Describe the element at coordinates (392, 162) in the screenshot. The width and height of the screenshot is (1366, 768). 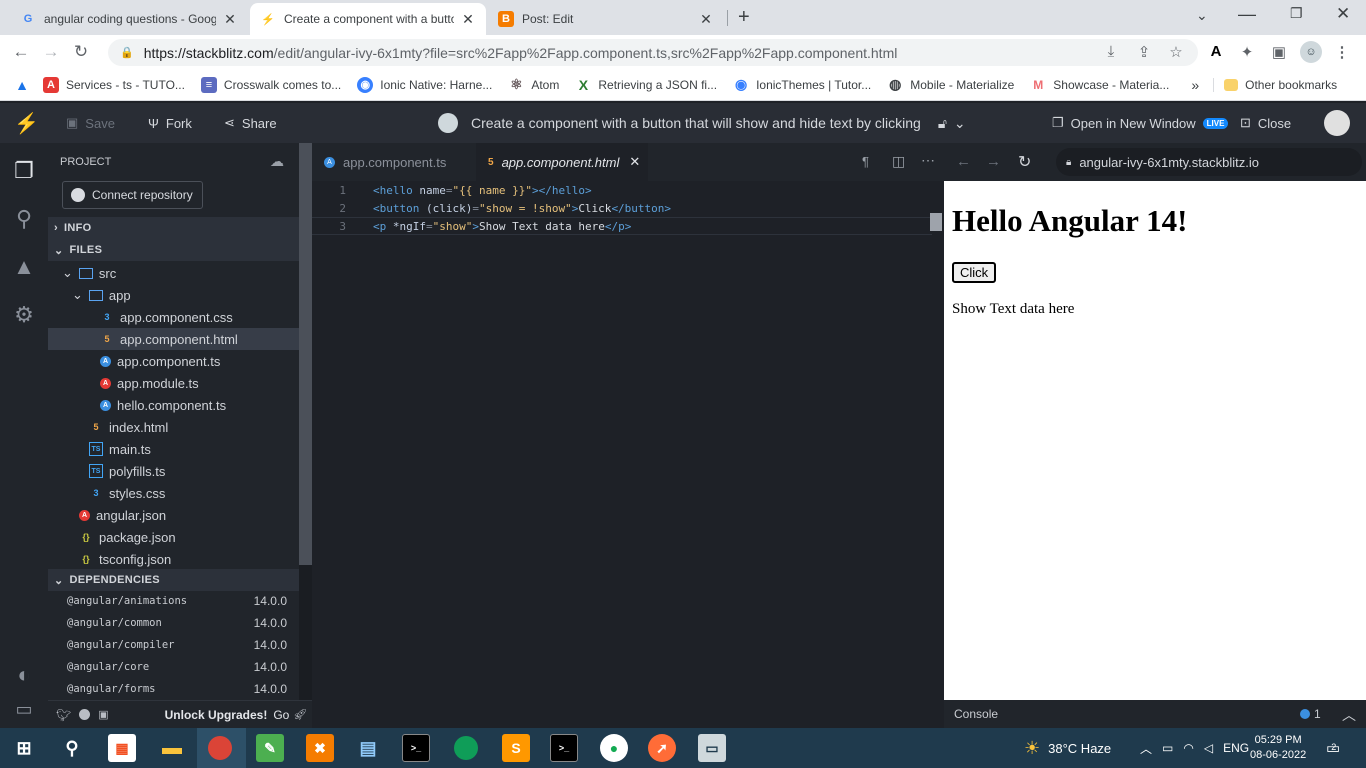
I see `tab-app-component-ts: A app.component.ts` at that location.